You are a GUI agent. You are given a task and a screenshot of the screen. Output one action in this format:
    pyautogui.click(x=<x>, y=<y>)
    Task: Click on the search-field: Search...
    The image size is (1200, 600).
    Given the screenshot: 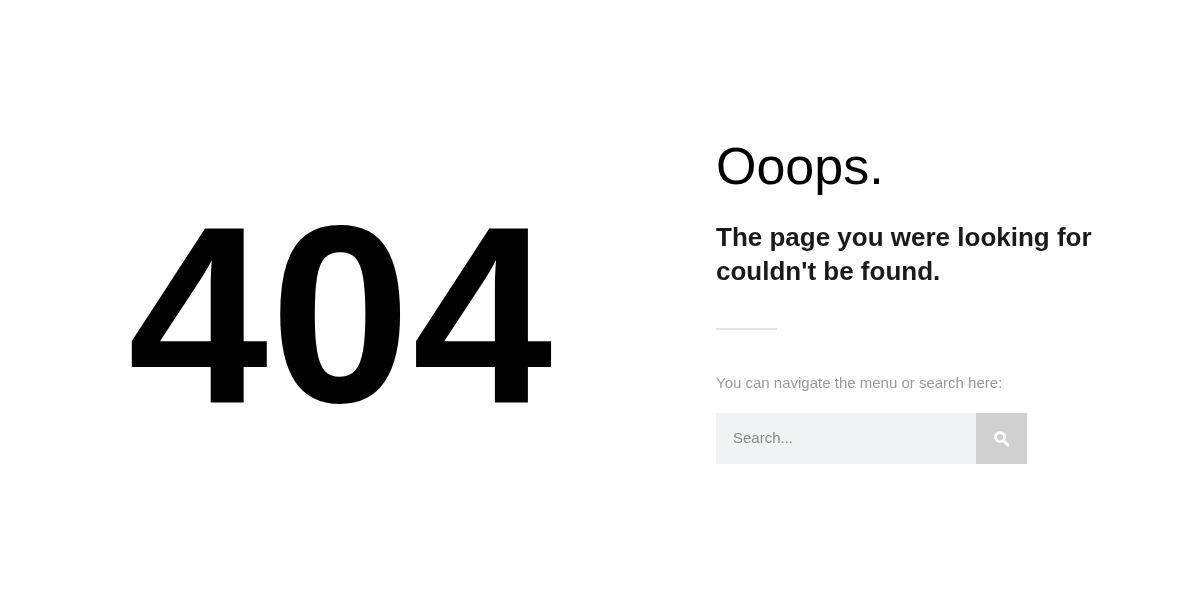 What is the action you would take?
    pyautogui.click(x=846, y=438)
    